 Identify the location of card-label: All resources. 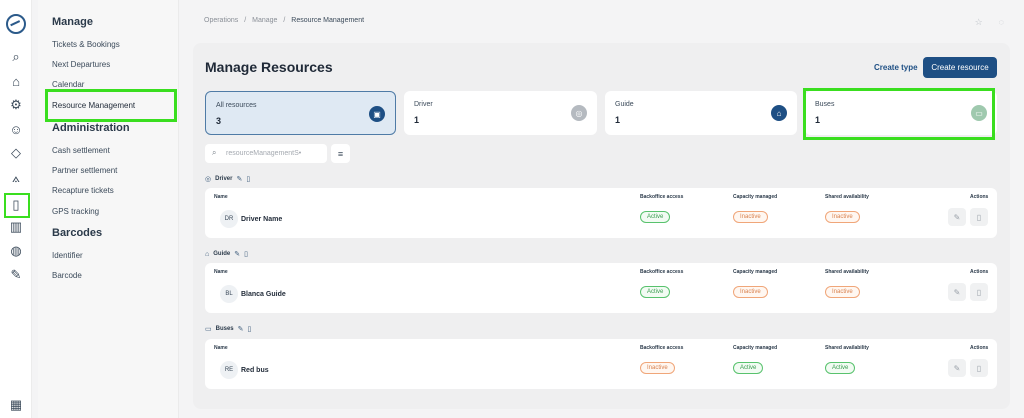
(236, 105).